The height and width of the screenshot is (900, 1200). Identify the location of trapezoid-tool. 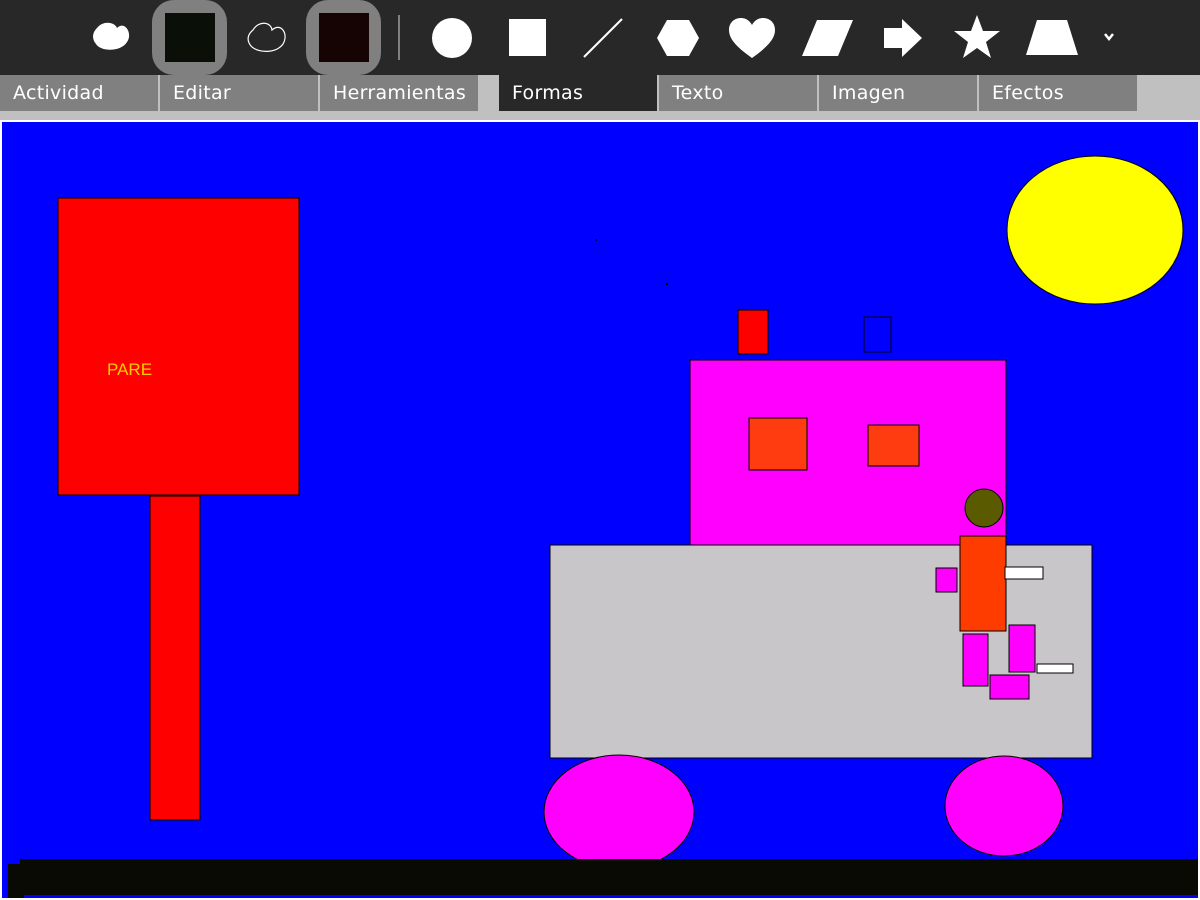
(1052, 37).